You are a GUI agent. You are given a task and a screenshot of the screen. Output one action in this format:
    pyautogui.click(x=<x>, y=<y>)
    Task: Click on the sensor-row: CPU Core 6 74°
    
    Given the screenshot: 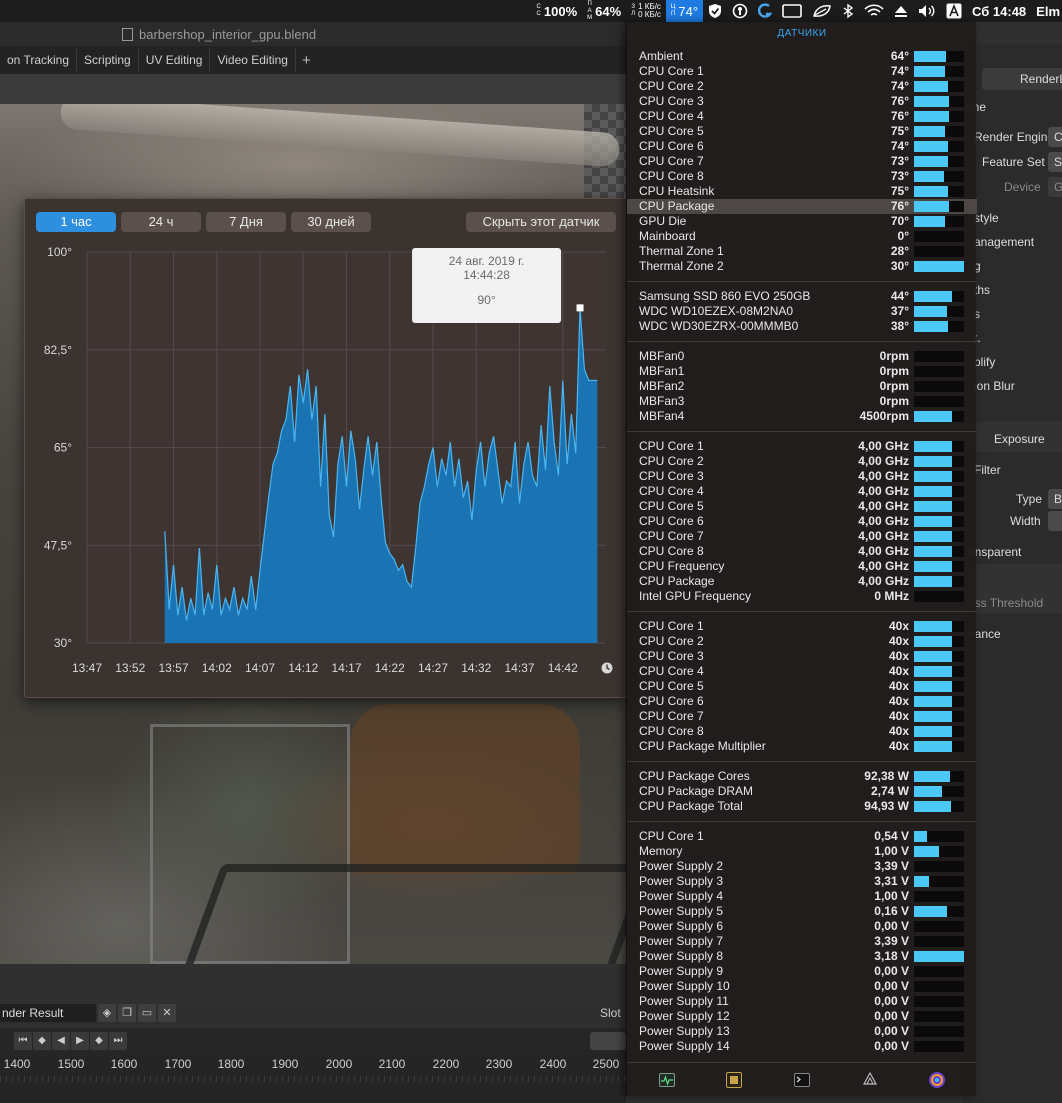 What is the action you would take?
    pyautogui.click(x=802, y=146)
    